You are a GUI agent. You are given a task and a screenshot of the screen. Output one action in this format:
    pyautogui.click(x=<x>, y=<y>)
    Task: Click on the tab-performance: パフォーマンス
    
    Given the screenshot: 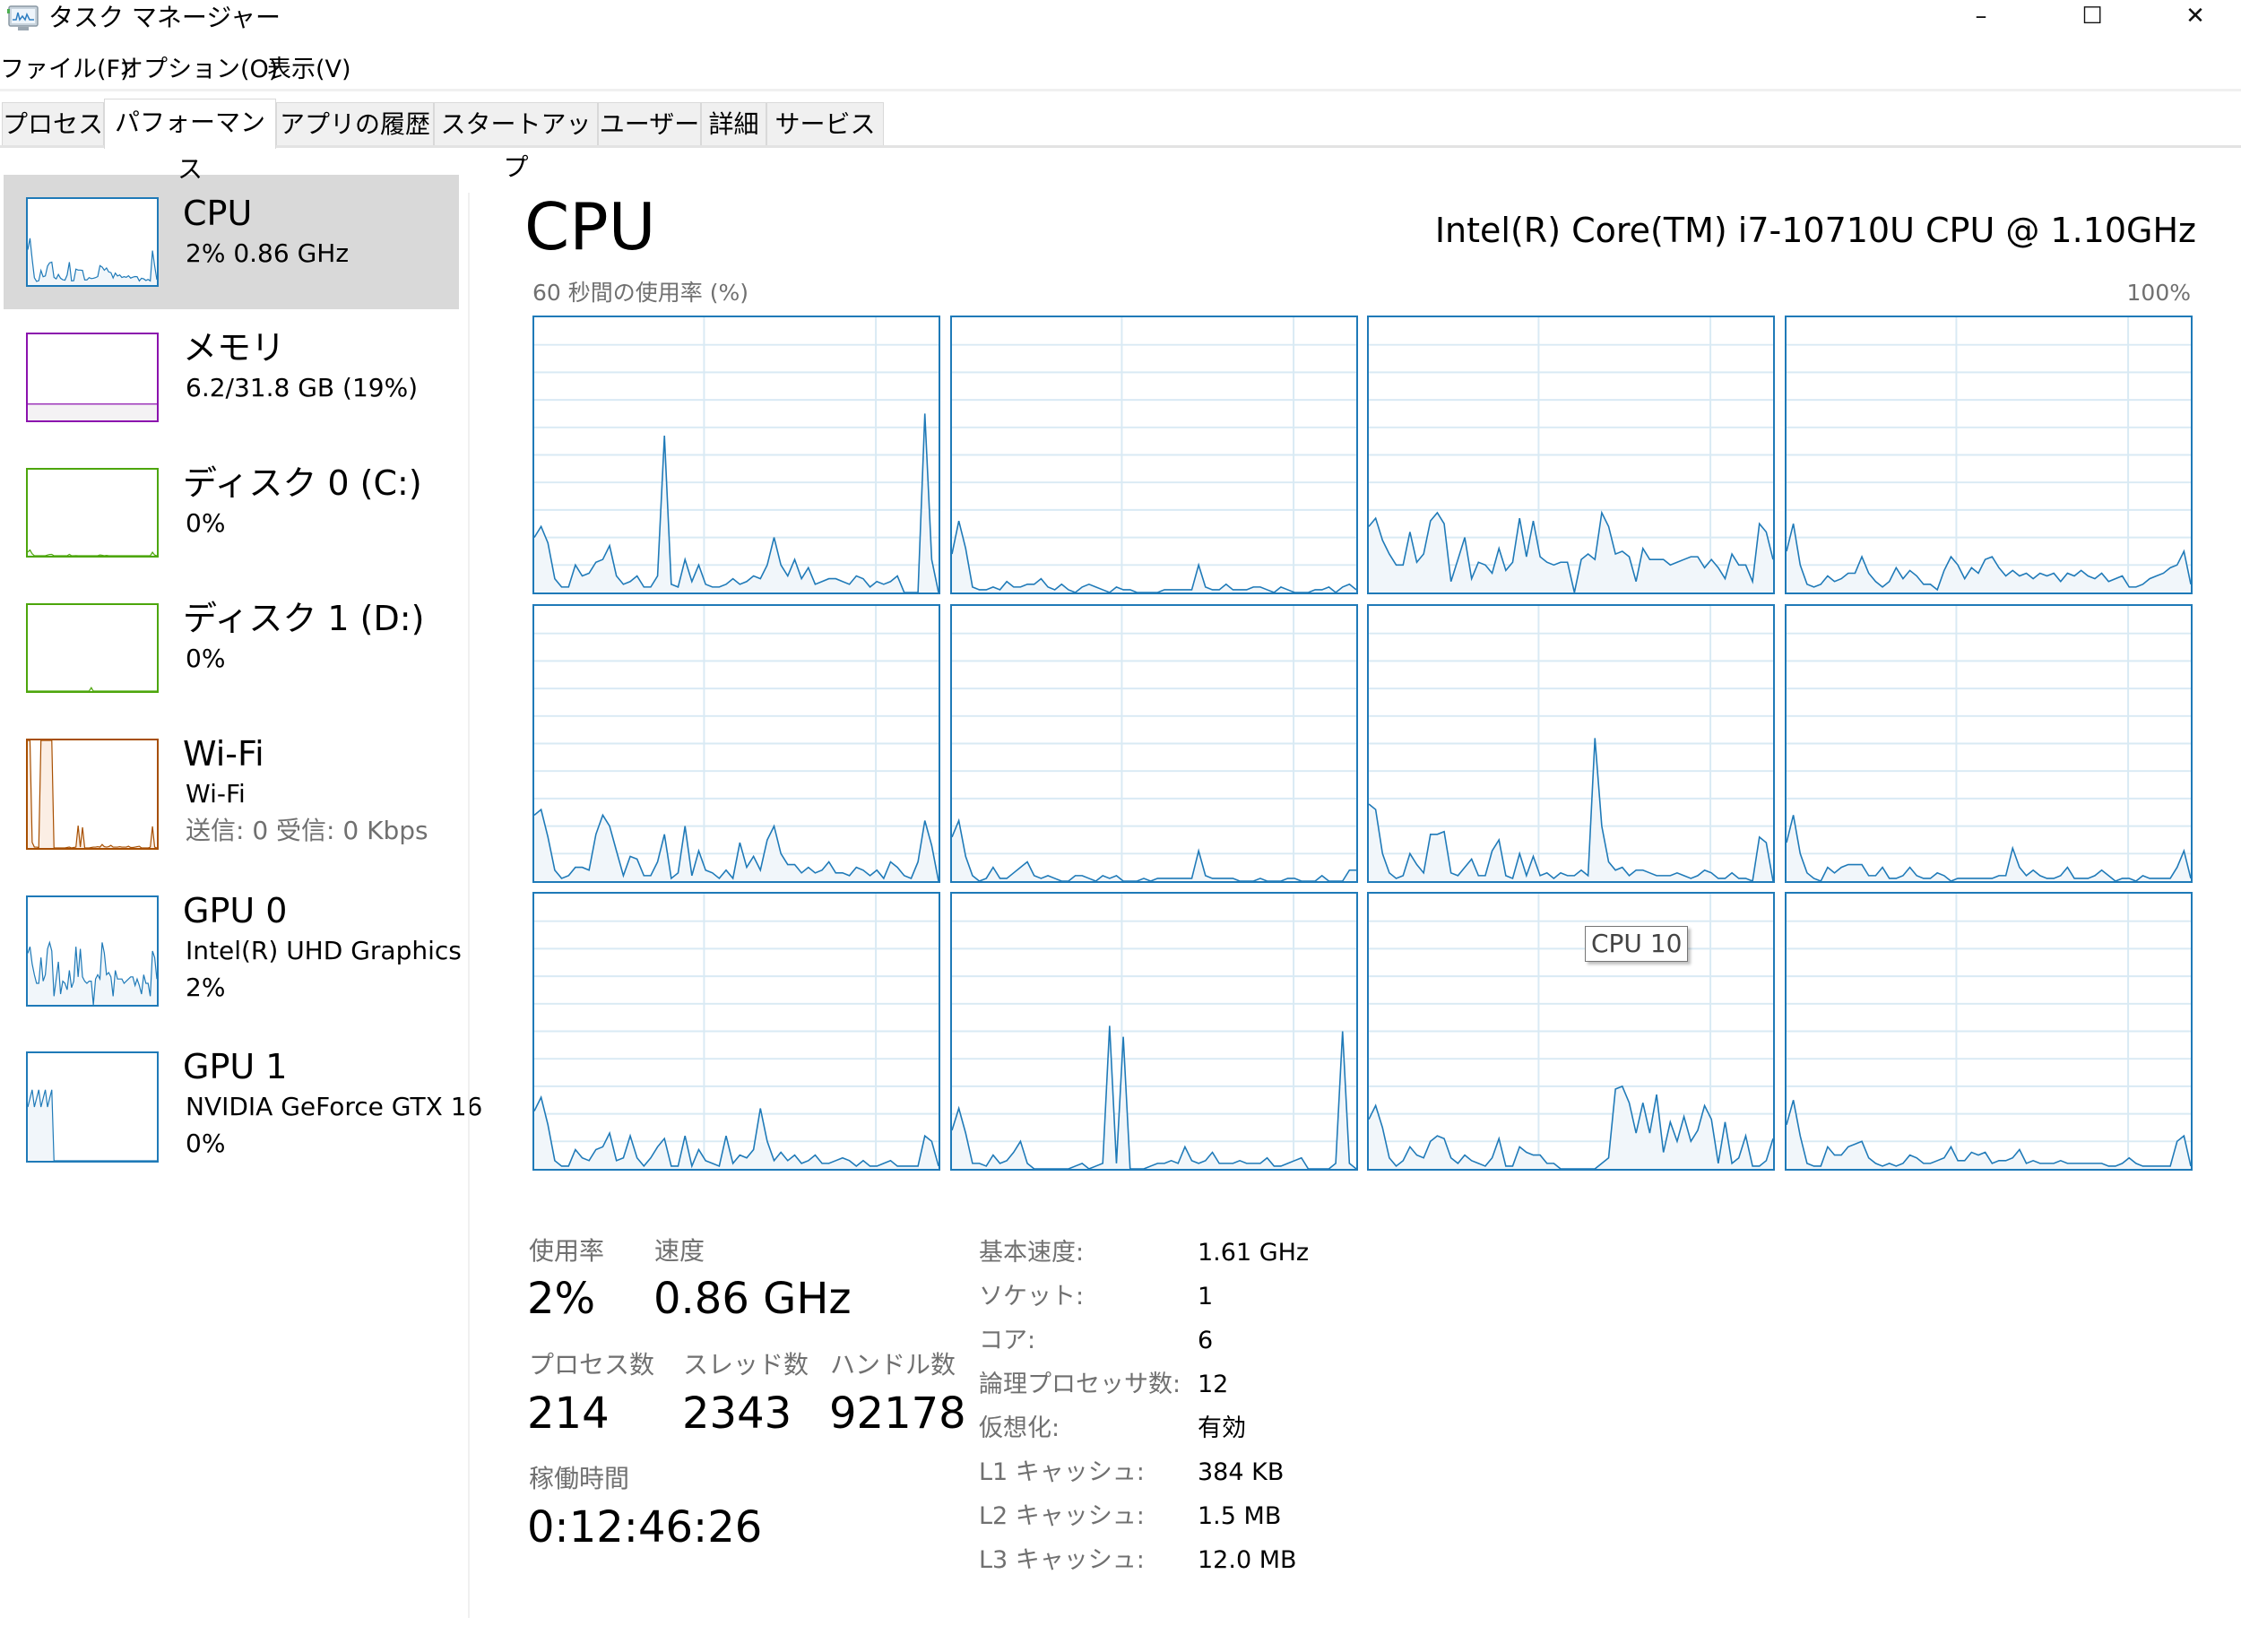 What is the action you would take?
    pyautogui.click(x=190, y=141)
    